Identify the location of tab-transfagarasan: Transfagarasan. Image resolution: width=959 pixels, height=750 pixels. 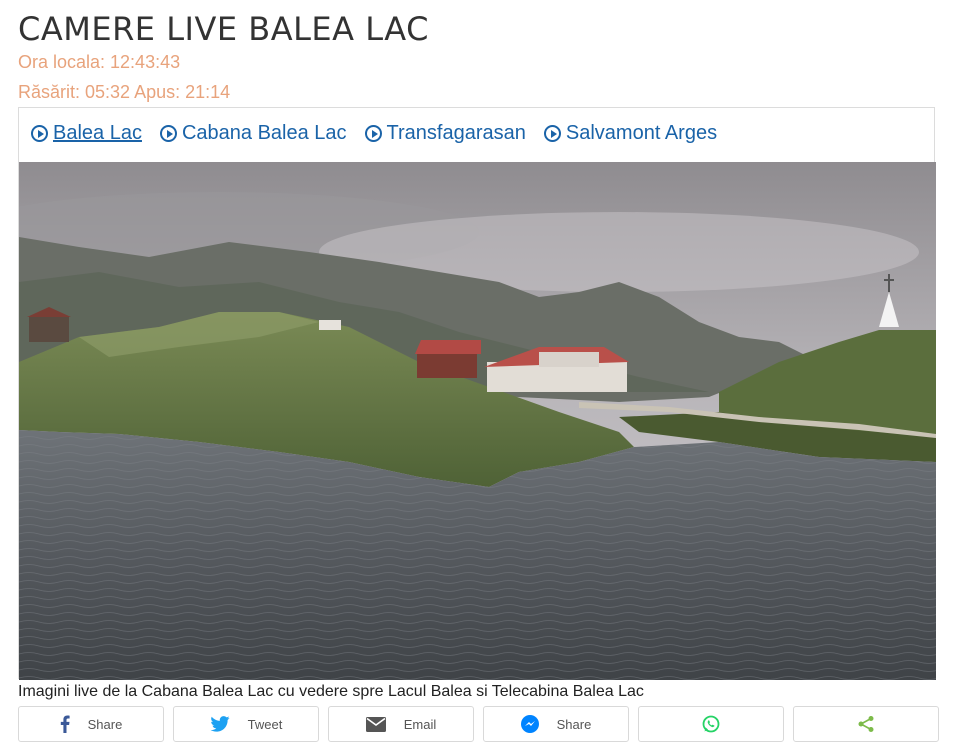
(445, 133).